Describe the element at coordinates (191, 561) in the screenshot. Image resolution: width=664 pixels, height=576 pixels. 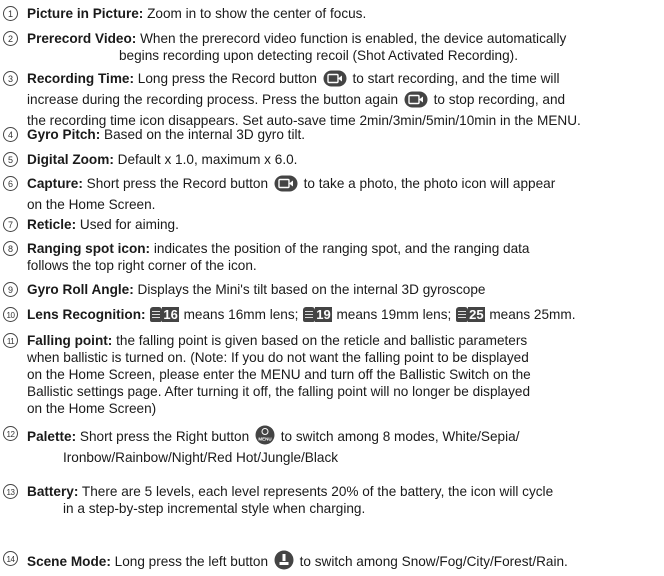
I see `item-description: Long press the left button` at that location.